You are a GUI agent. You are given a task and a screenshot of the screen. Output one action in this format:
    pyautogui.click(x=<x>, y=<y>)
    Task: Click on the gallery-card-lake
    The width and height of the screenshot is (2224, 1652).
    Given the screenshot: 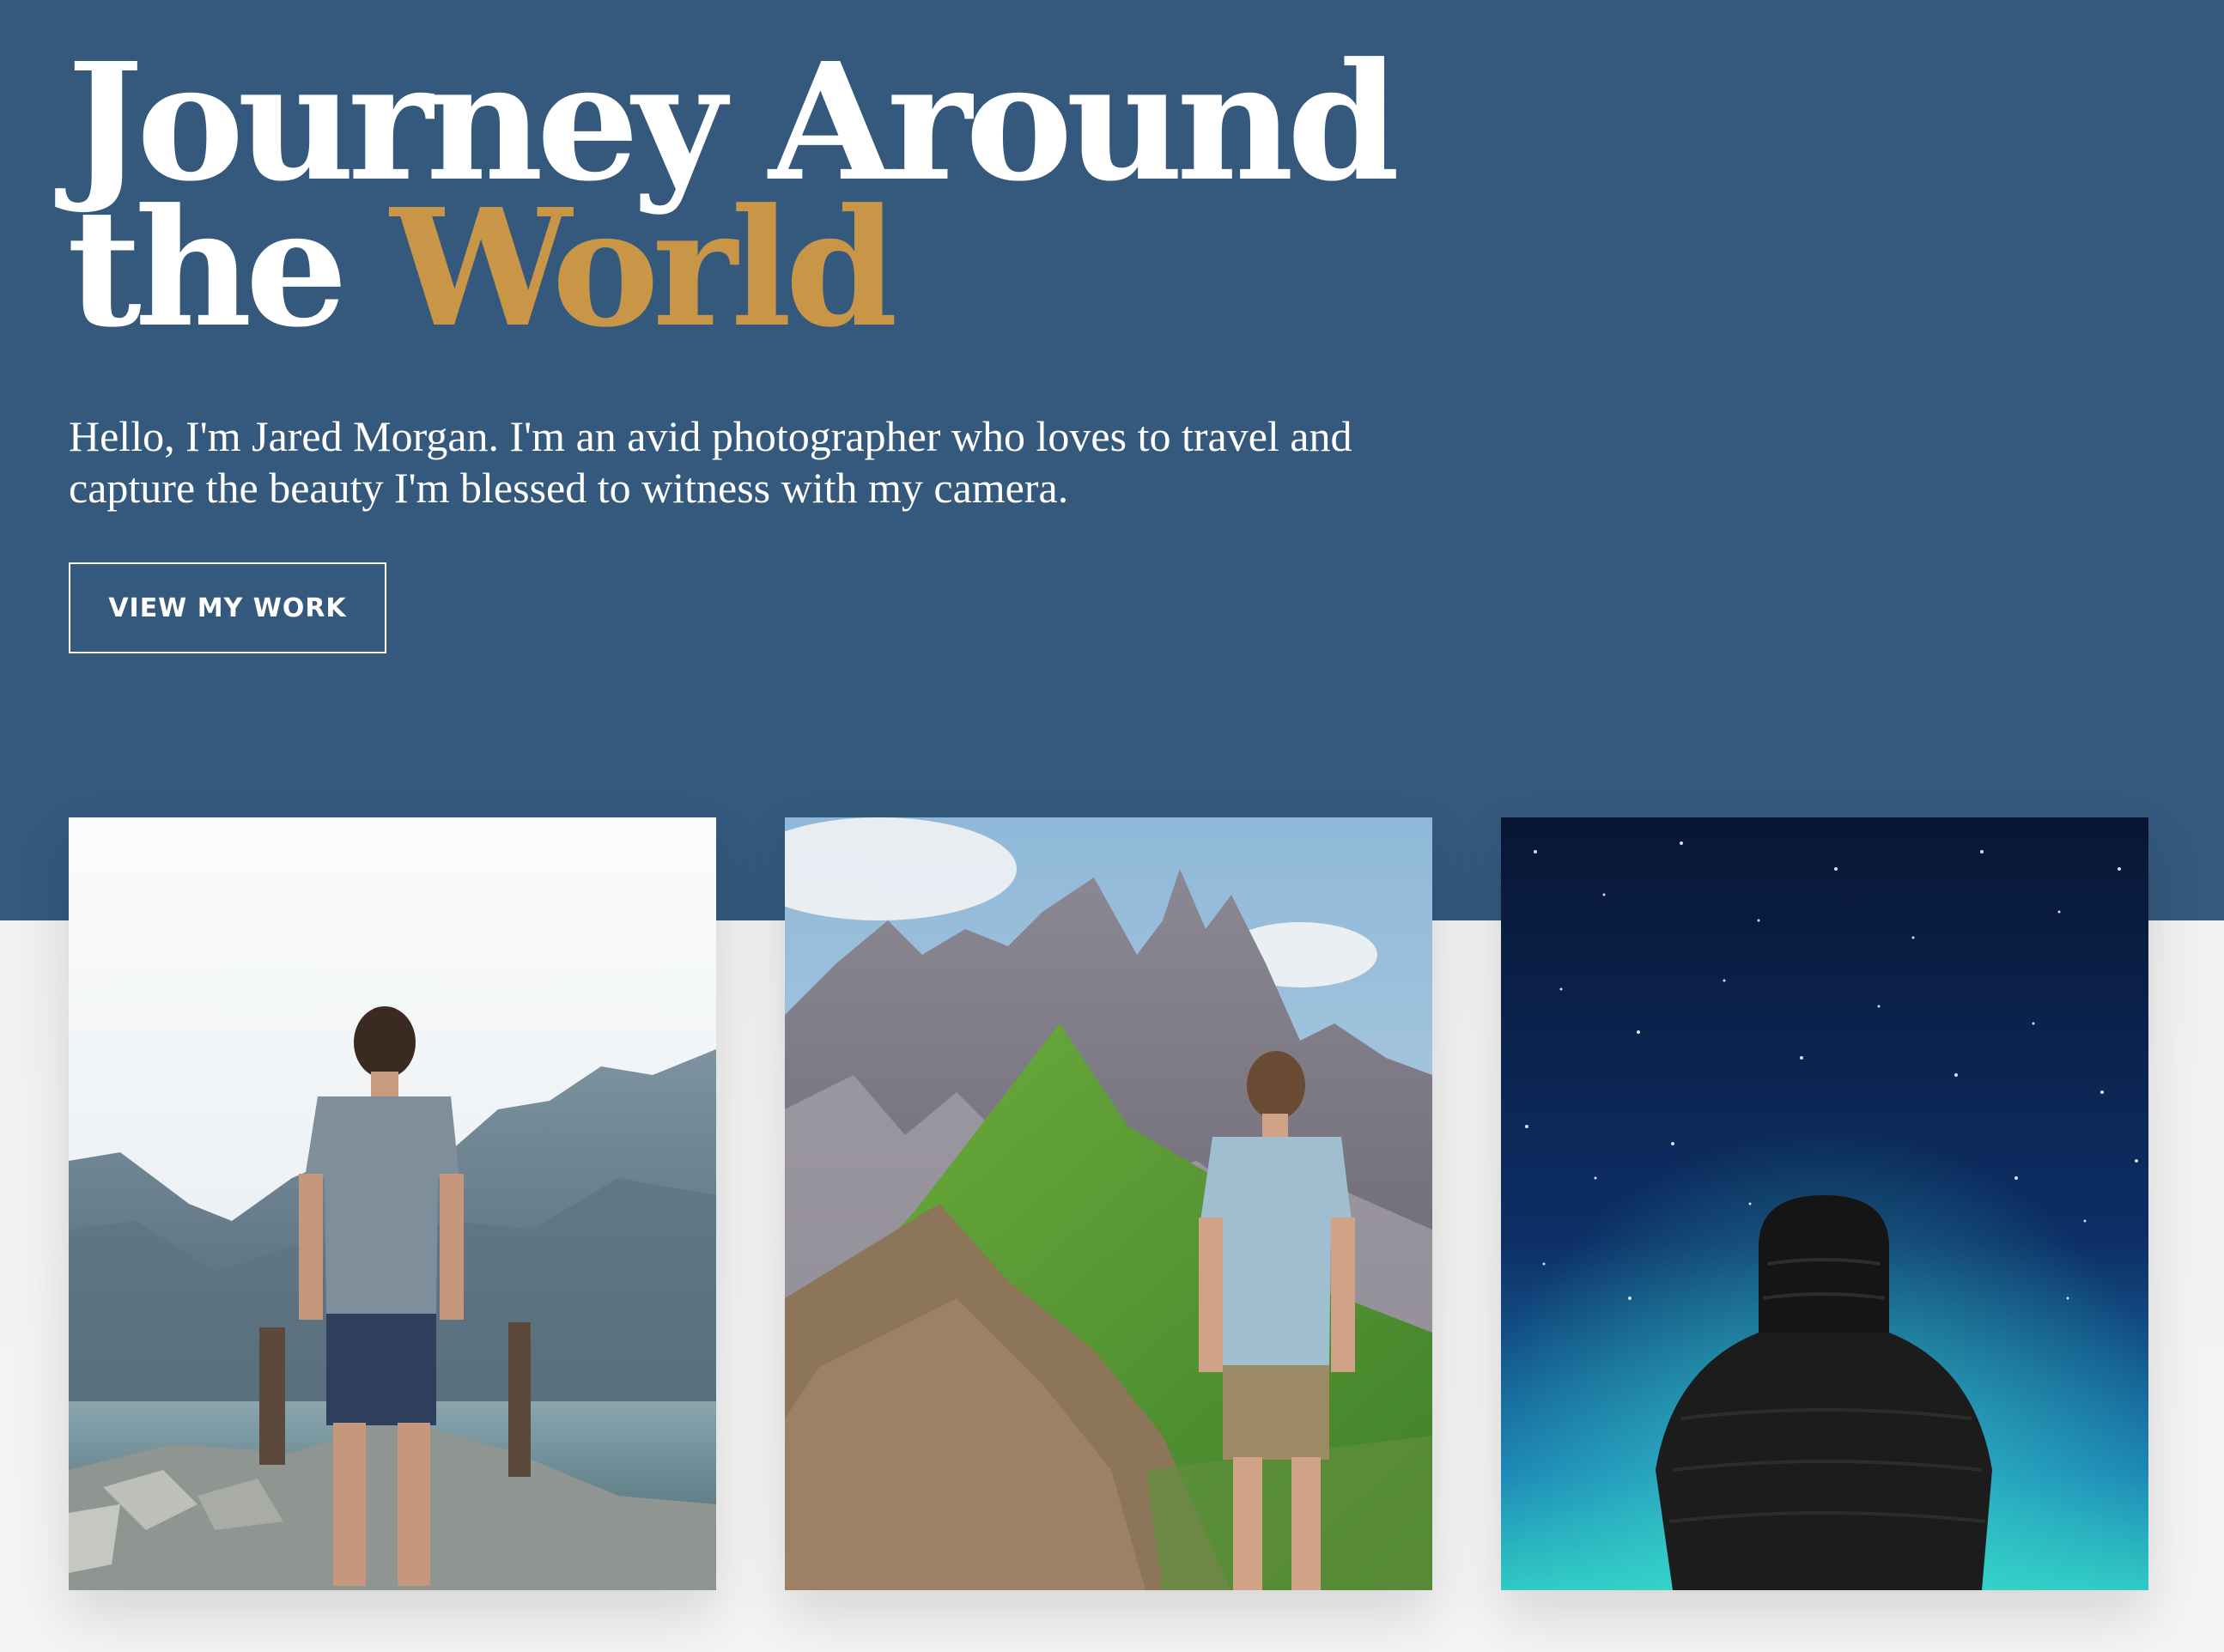 What is the action you would take?
    pyautogui.click(x=392, y=1203)
    